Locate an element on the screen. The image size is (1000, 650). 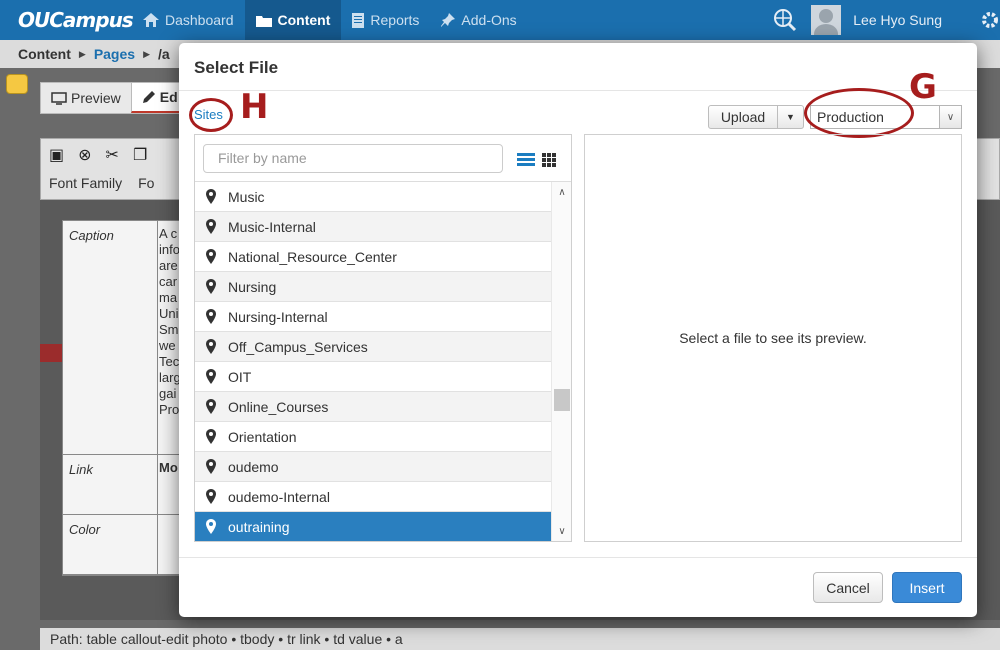
globe-search-icon is located at coordinates (785, 20).